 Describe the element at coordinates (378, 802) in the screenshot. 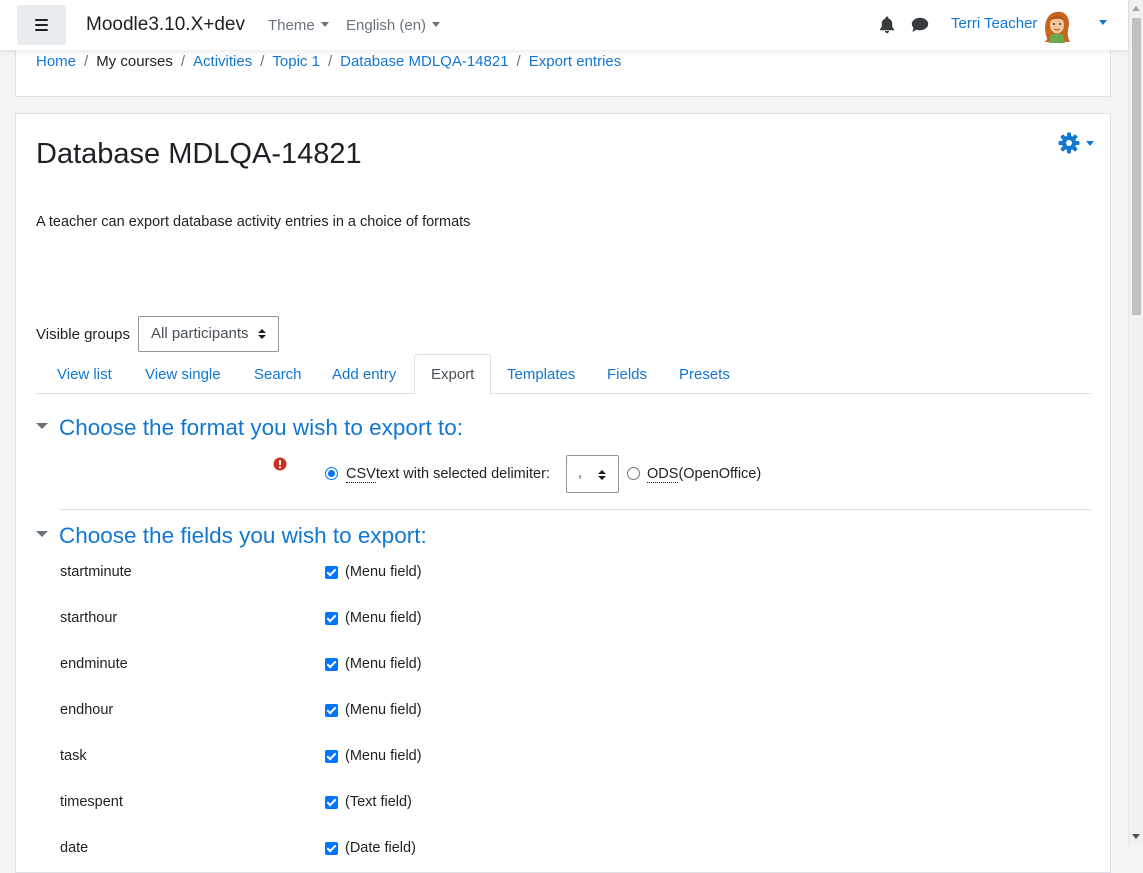

I see `field-type: (Text field)` at that location.